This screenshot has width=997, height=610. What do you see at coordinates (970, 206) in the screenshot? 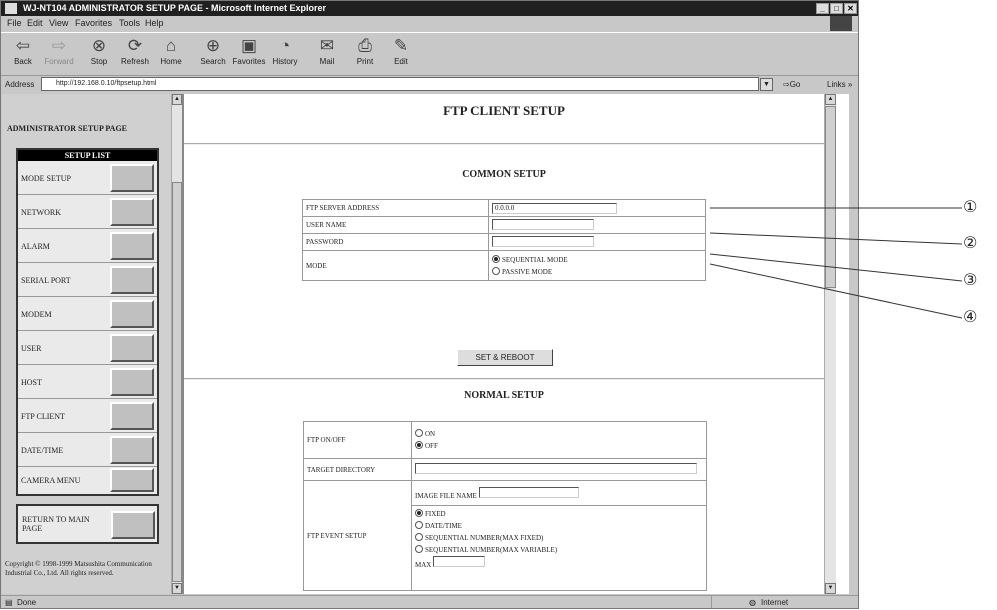
I see `callout-1: ①` at bounding box center [970, 206].